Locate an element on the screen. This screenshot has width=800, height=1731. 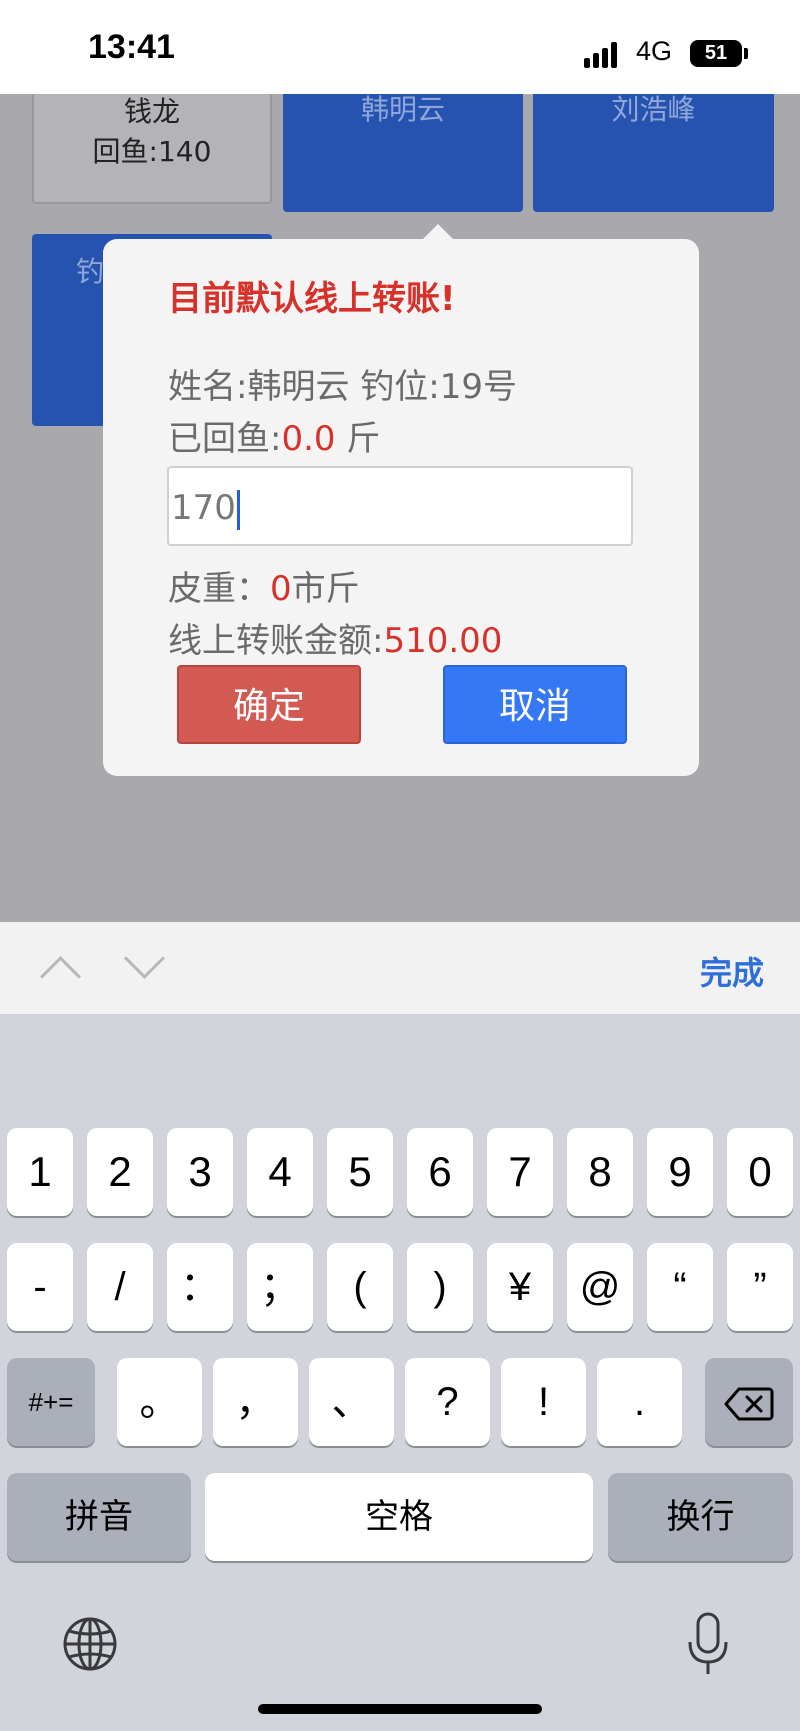
key-9: 9 is located at coordinates (680, 1172).